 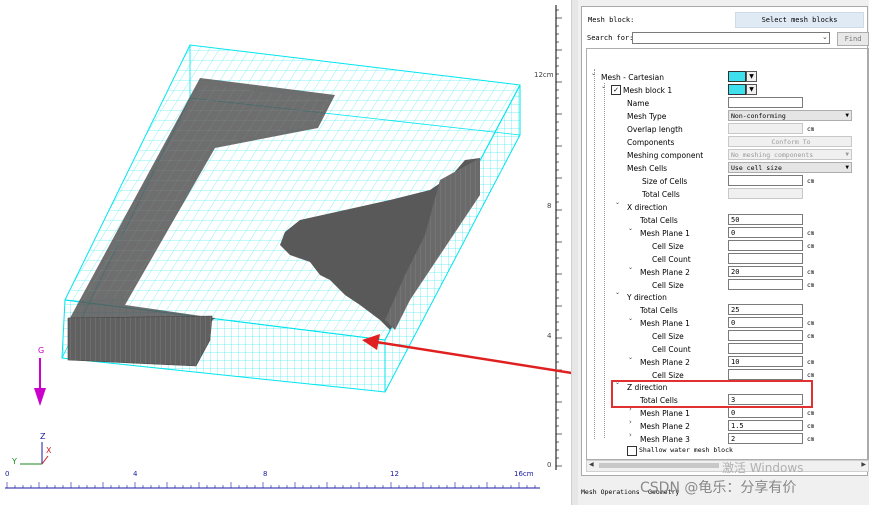 I want to click on mesh-type-label: Mesh Type, so click(x=647, y=116).